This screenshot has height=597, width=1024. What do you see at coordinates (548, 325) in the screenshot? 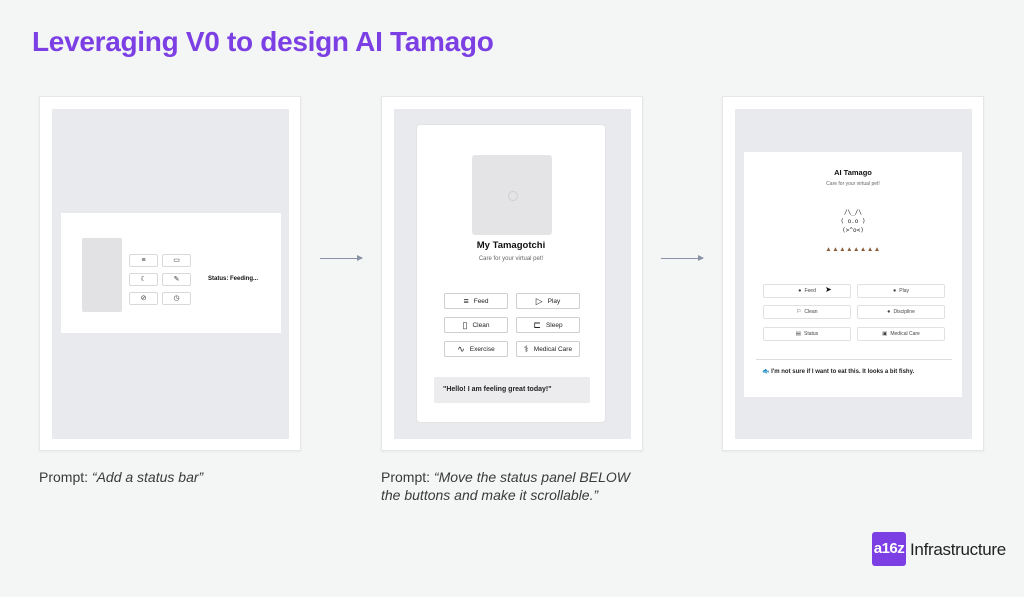
I see `sleep-button: ⊏ Sleep` at bounding box center [548, 325].